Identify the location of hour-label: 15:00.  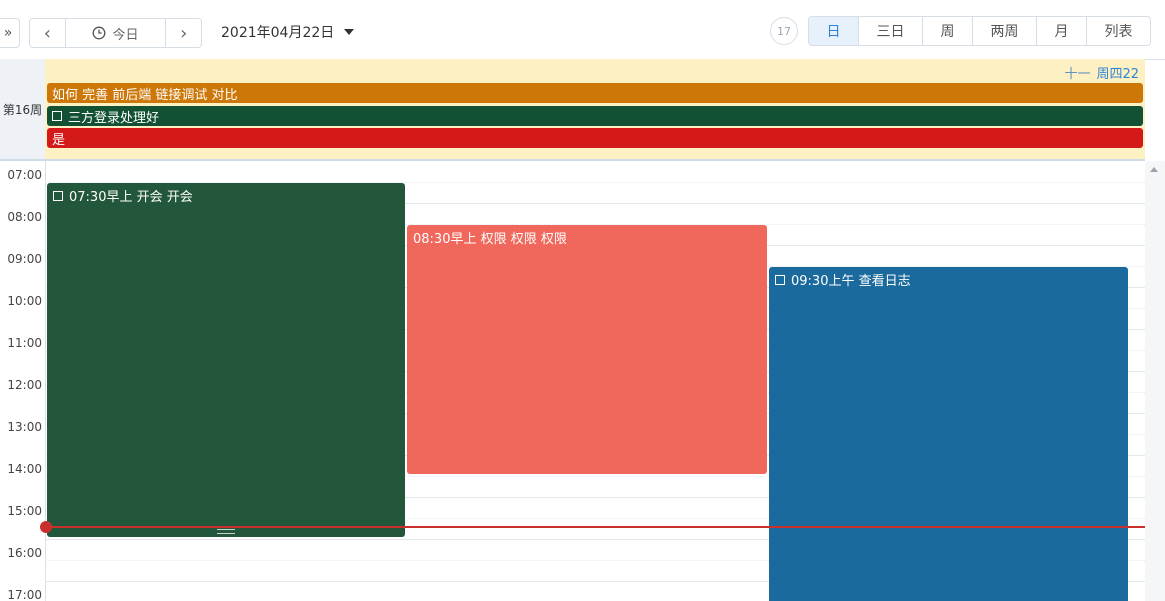
(24, 511).